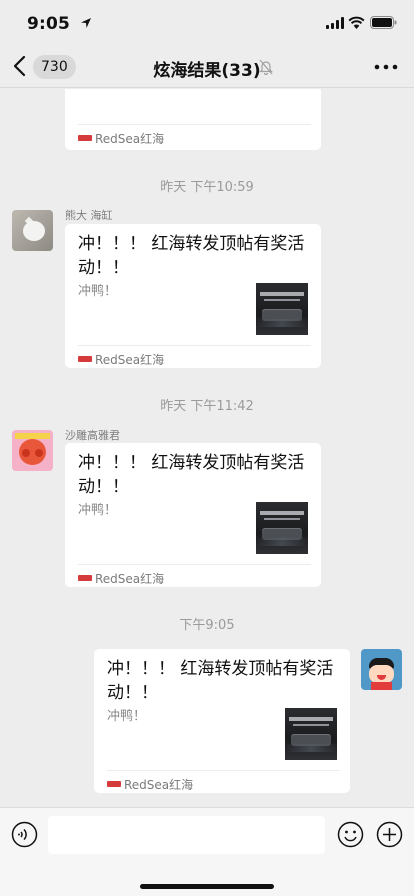  I want to click on message-timestamp: 下午9:05, so click(207, 625).